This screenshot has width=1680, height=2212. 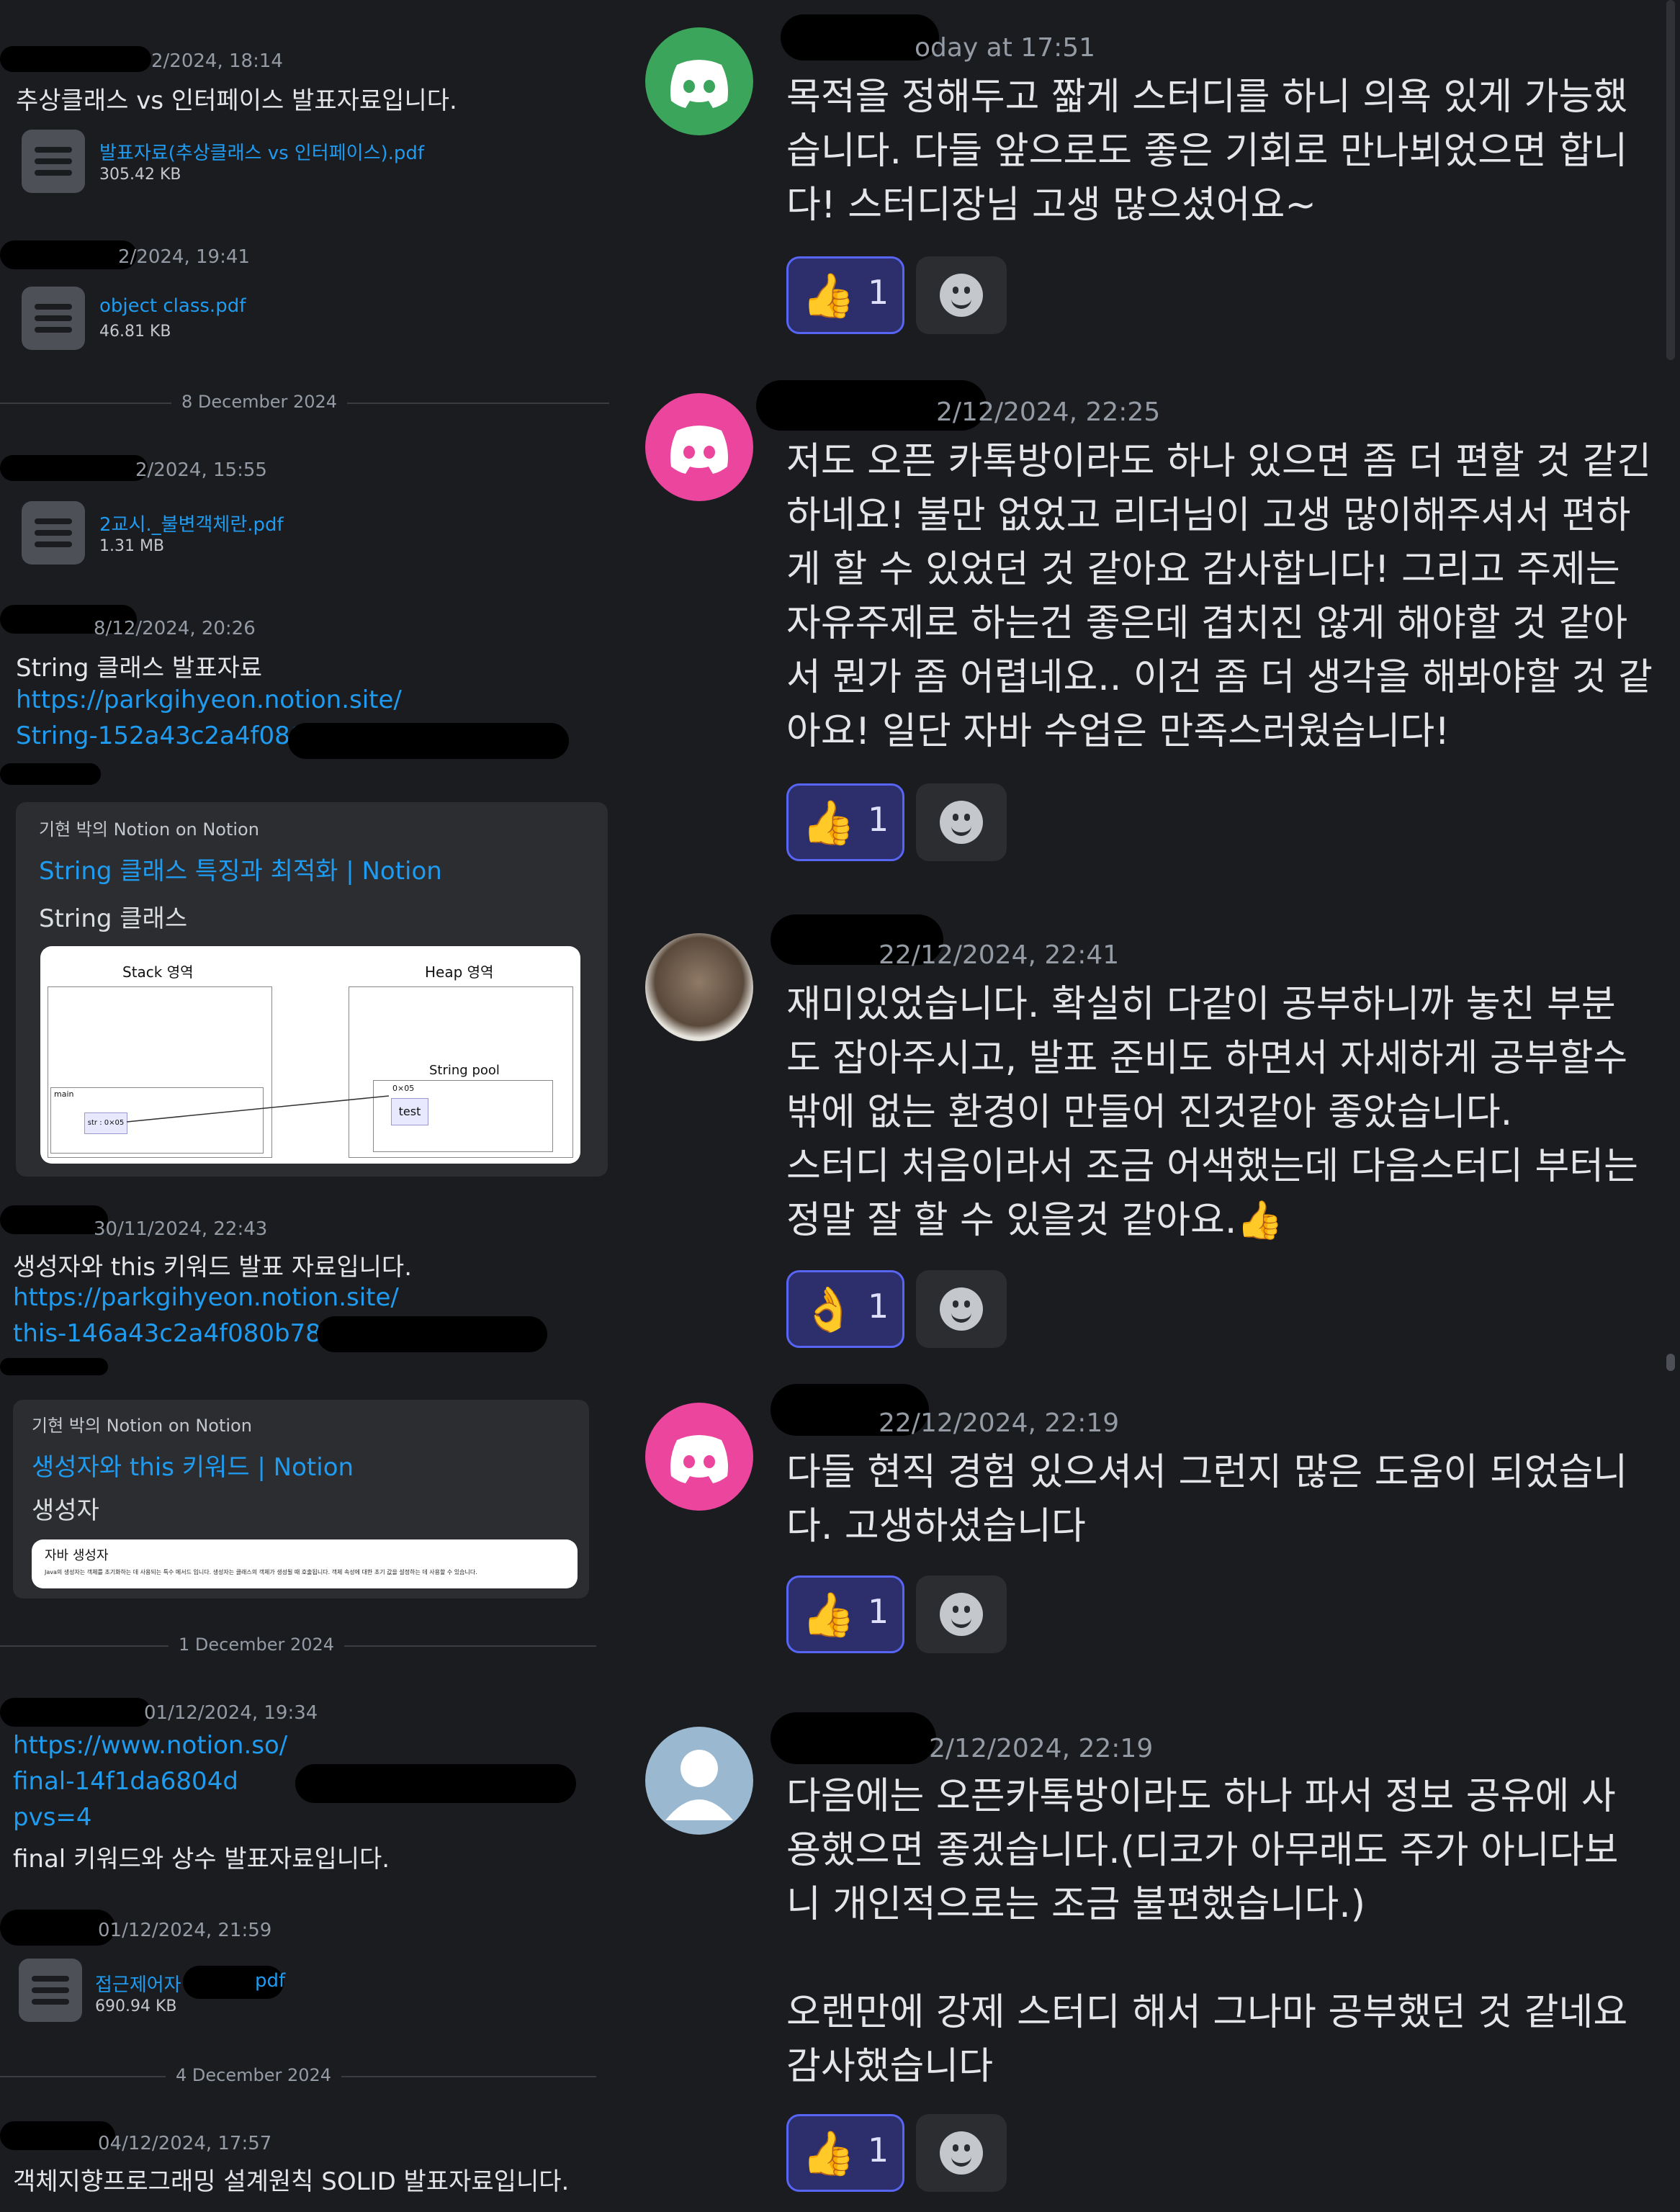 What do you see at coordinates (1005, 48) in the screenshot?
I see `message-timestamp: oday at 17:51` at bounding box center [1005, 48].